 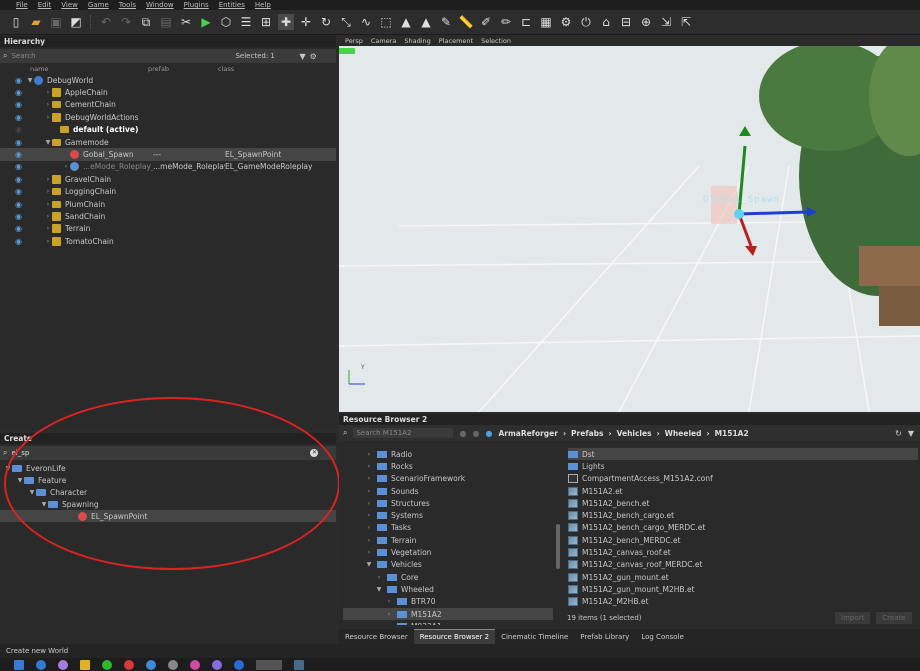 What do you see at coordinates (386, 22) in the screenshot?
I see `select-rect-icon: ⬚` at bounding box center [386, 22].